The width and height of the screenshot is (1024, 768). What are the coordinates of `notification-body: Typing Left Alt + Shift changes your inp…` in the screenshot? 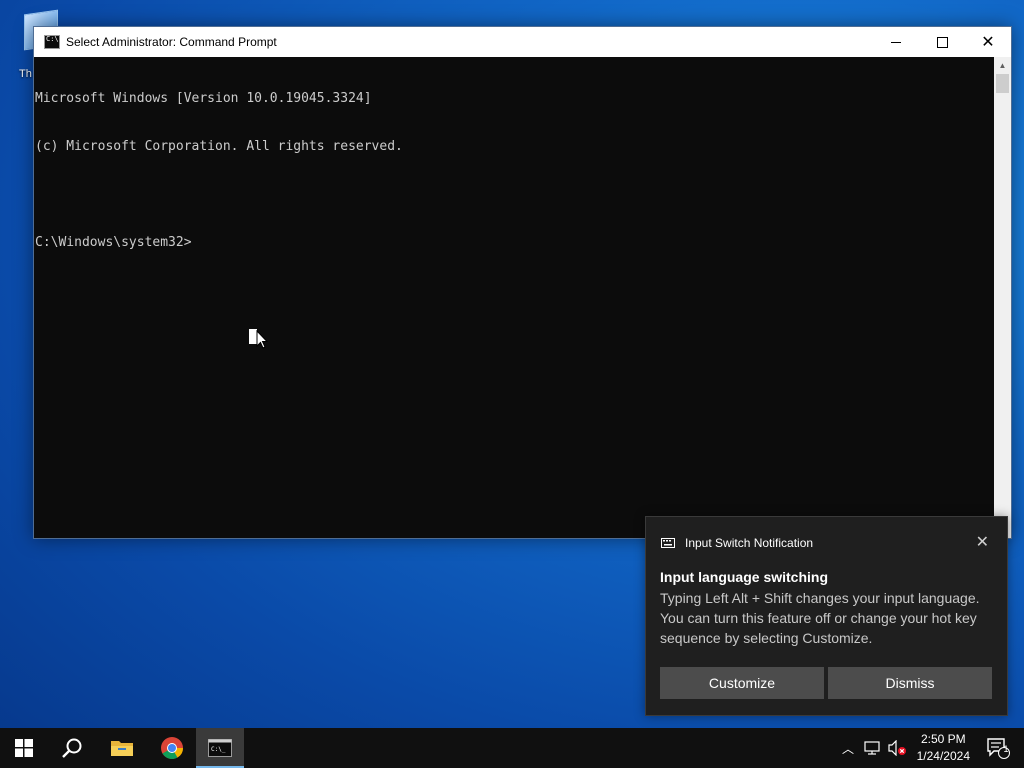 It's located at (820, 618).